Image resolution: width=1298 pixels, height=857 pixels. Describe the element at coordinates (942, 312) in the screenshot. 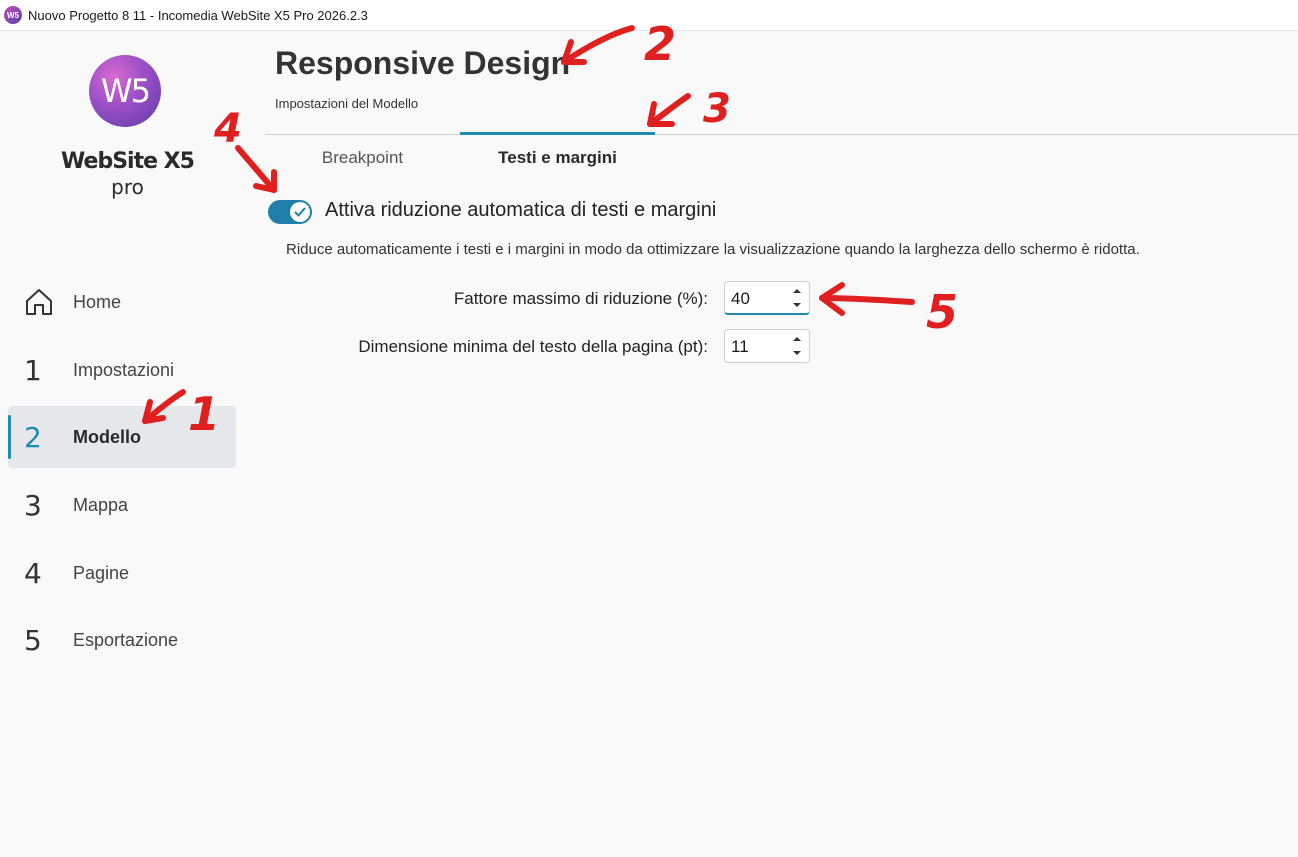

I see `annotation-number-5: 5` at that location.